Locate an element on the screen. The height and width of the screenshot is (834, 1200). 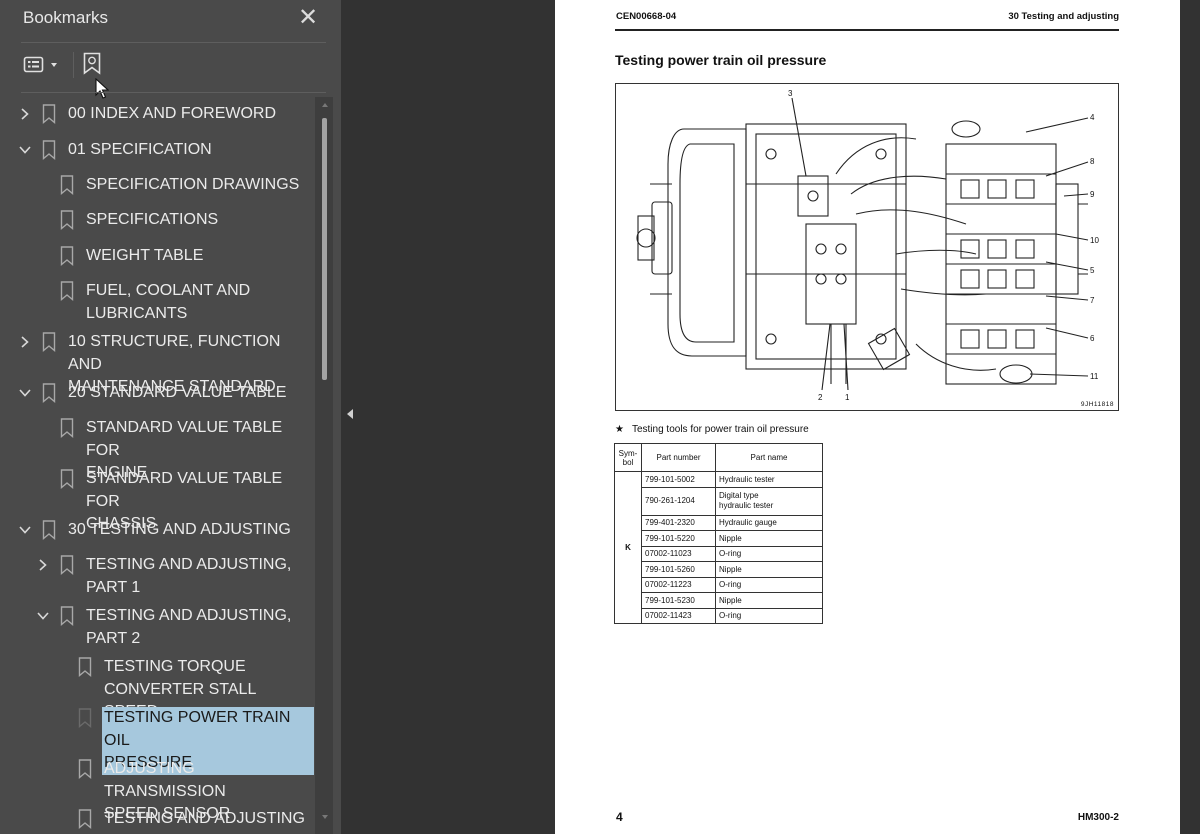
part-number-cell: 799-101-5230 is located at coordinates (678, 600).